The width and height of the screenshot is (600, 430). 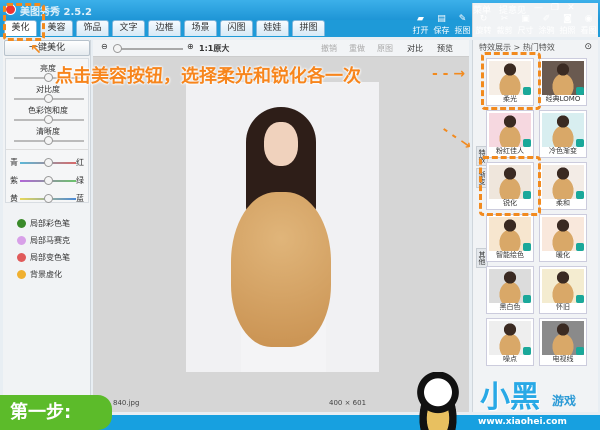 I want to click on tab-5: 场景, so click(x=200, y=28).